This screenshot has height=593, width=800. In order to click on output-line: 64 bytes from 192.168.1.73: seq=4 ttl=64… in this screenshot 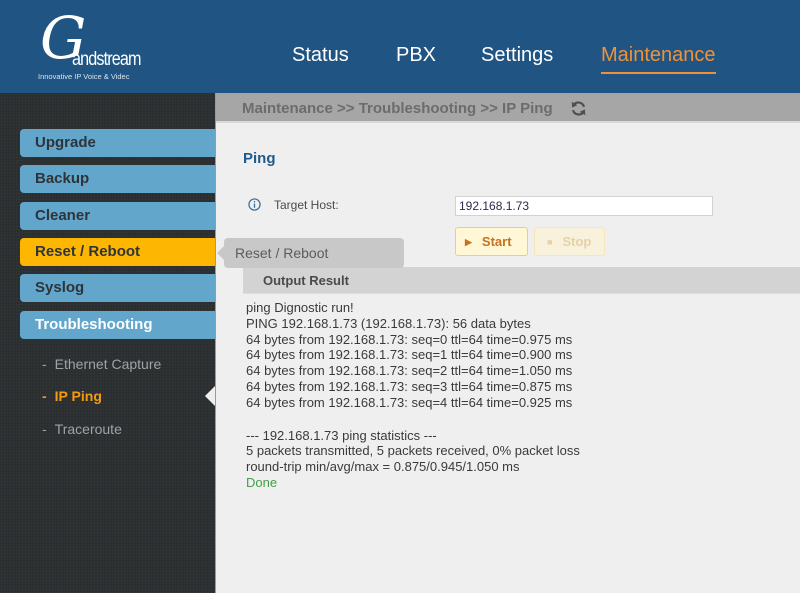, I will do `click(409, 402)`.